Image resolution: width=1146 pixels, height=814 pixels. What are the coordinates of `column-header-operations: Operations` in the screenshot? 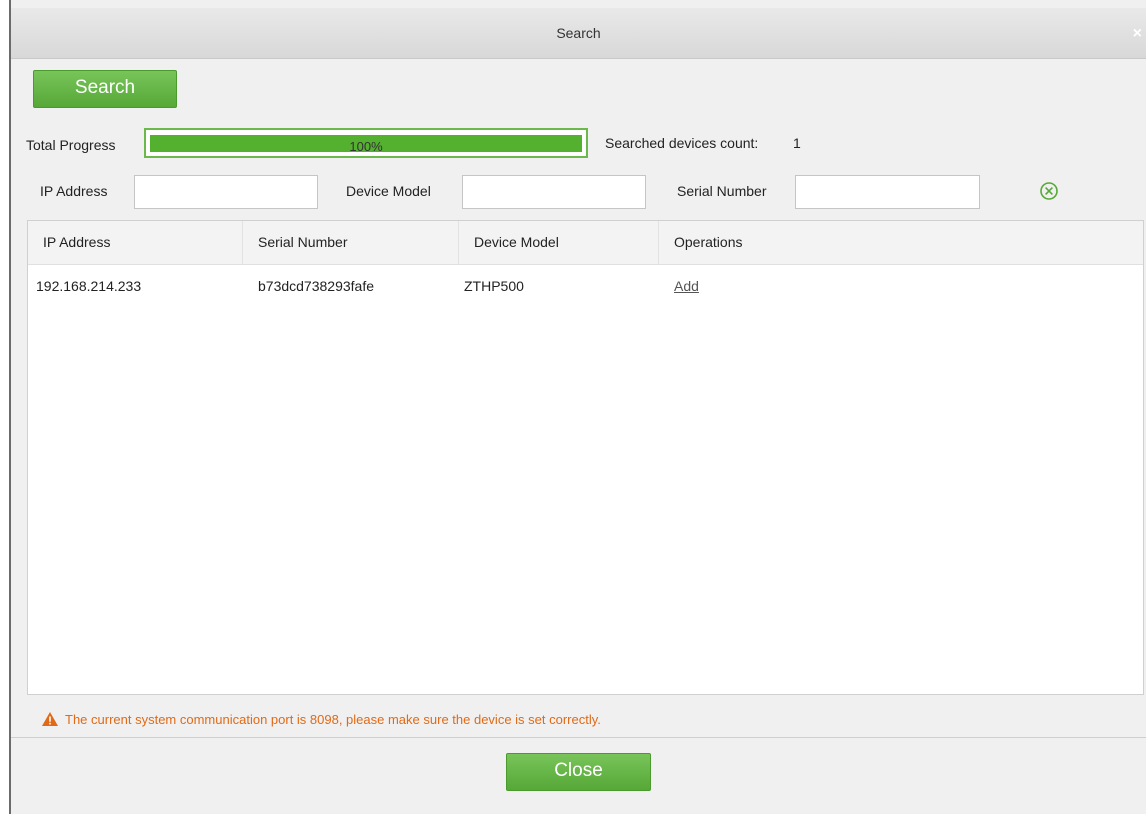 It's located at (708, 242).